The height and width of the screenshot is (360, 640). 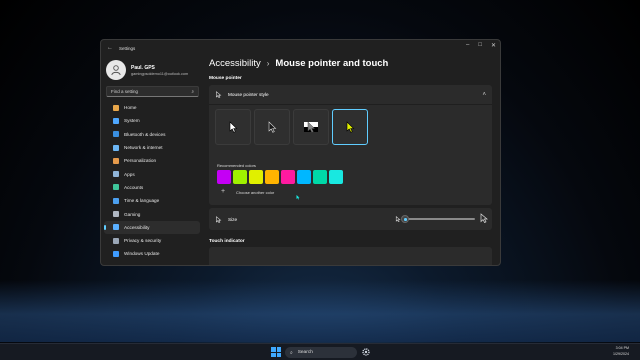 I want to click on close-icon: ✕, so click(x=493, y=45).